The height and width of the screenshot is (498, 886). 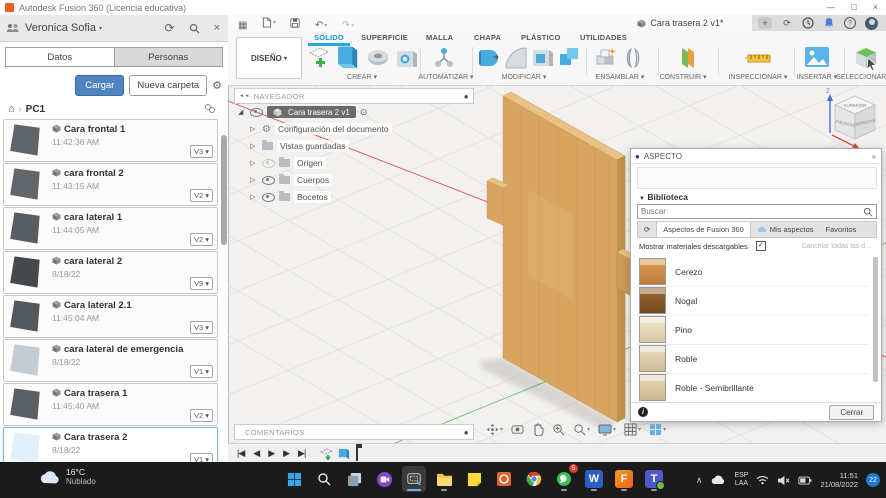 I want to click on clipchamp-app, so click(x=384, y=479).